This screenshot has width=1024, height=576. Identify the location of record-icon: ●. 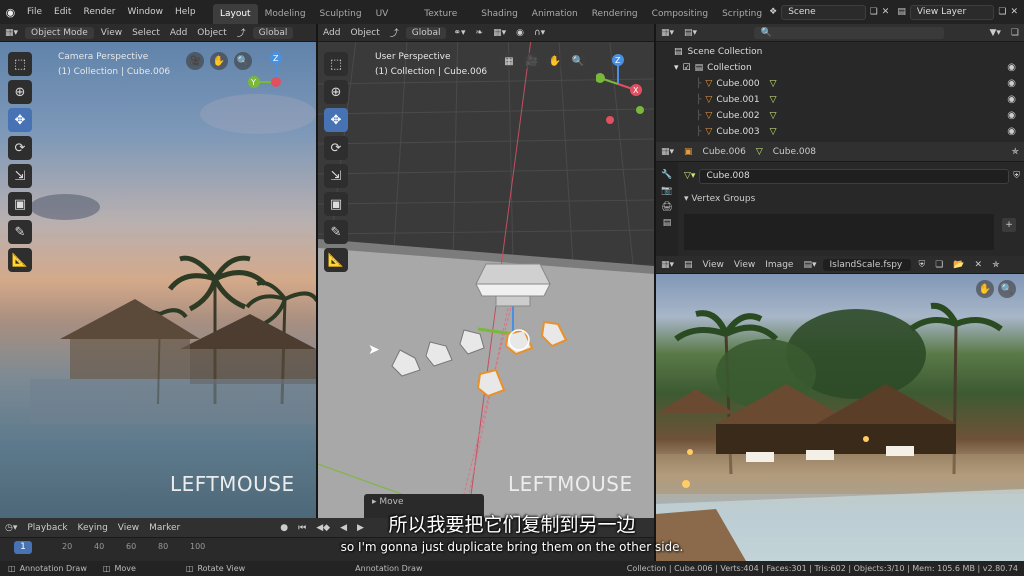
(284, 528).